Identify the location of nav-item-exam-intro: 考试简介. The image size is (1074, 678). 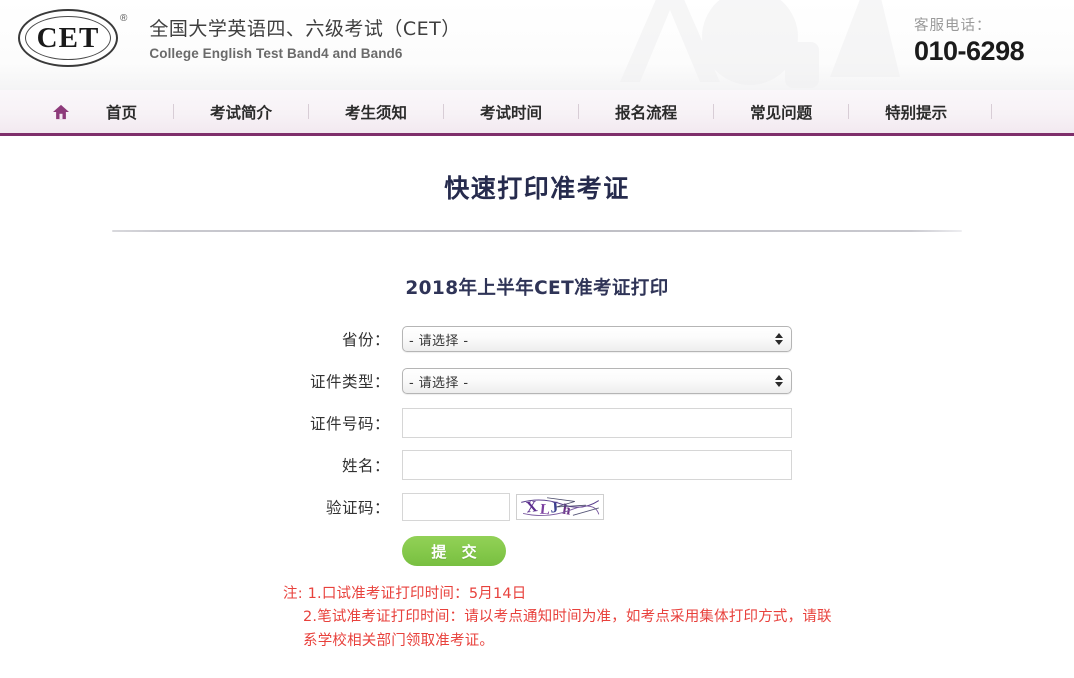
(241, 112).